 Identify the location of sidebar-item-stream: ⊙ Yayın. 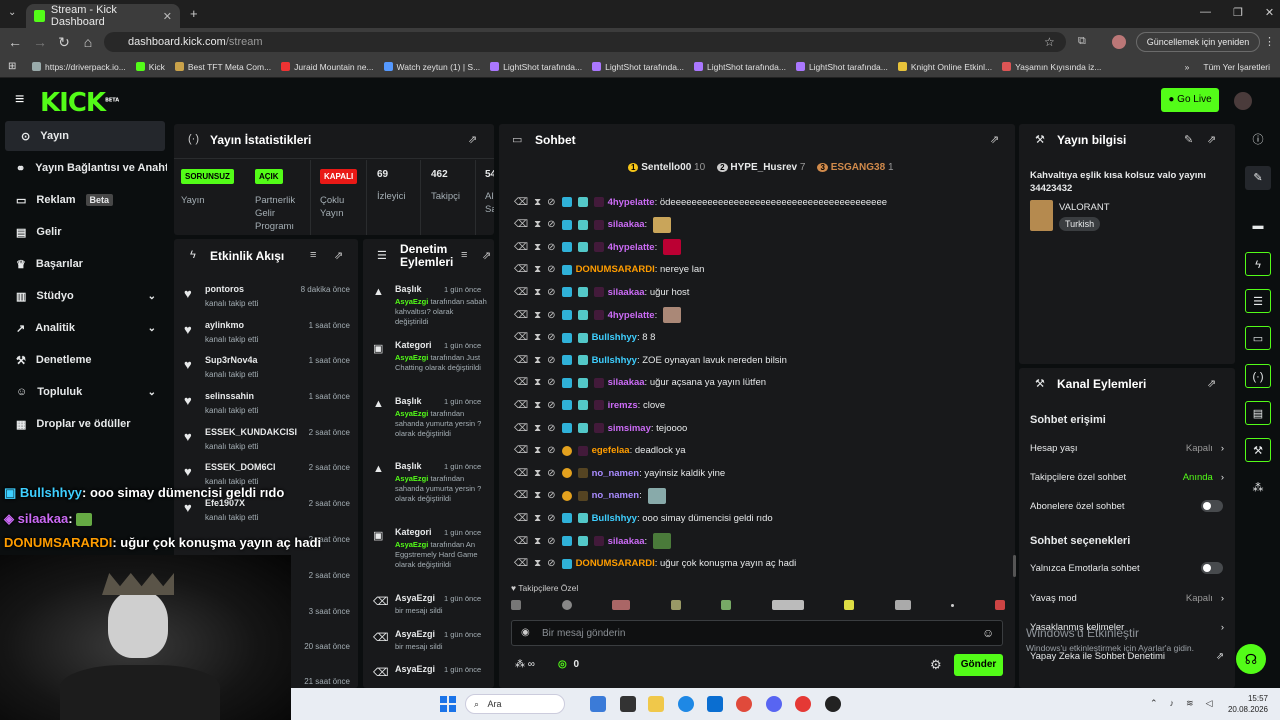
(85, 136).